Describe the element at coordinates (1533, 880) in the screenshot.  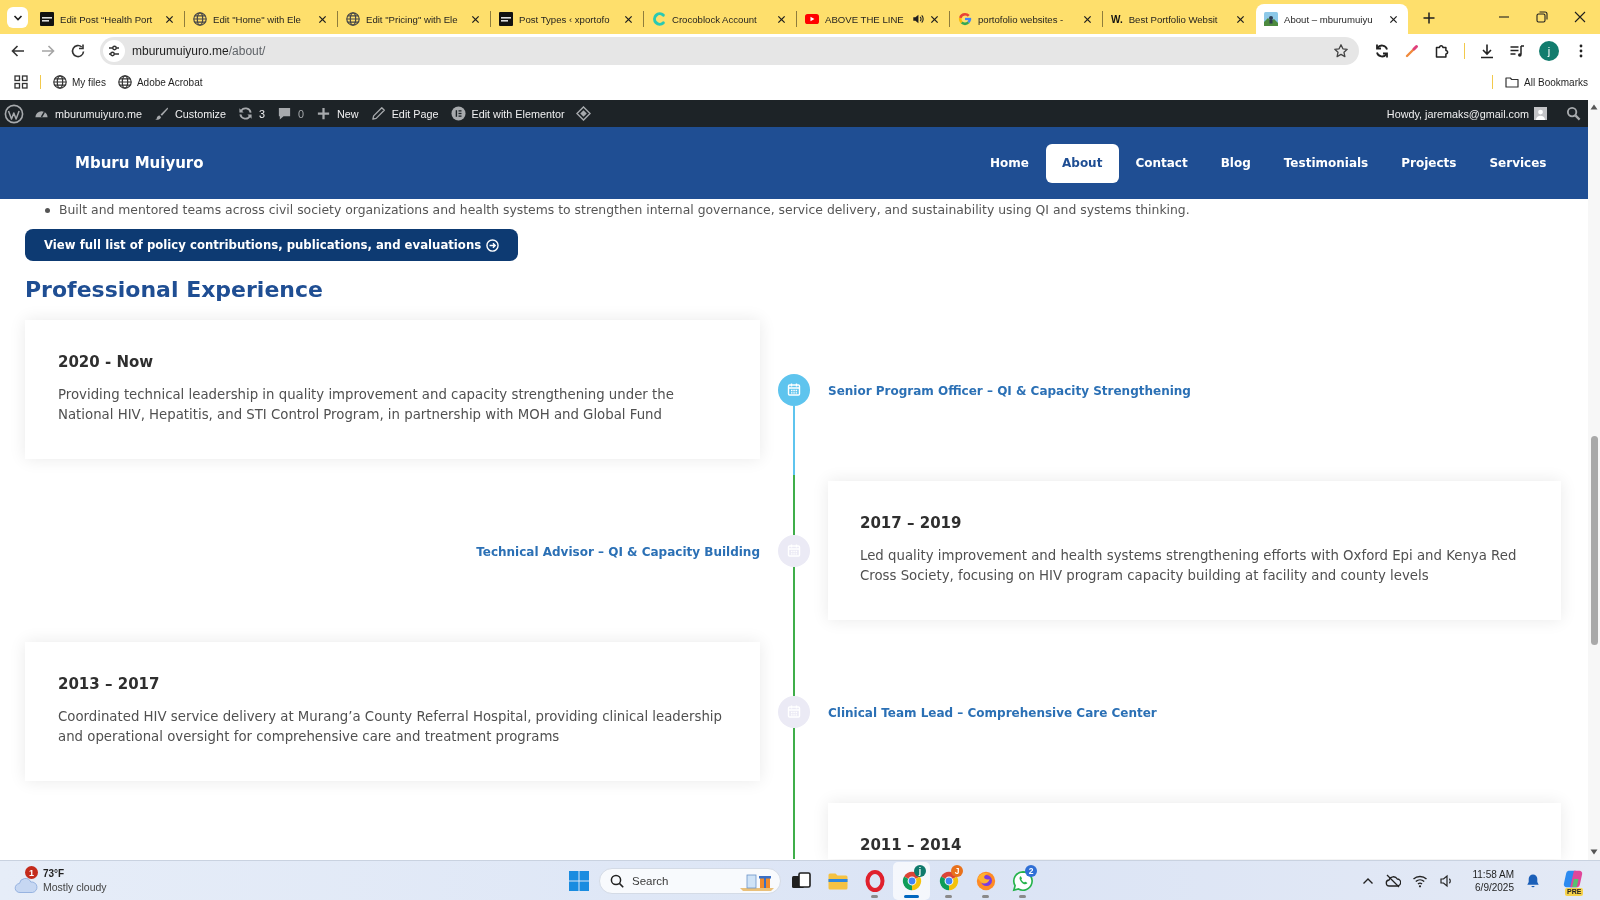
I see `bell-icon` at that location.